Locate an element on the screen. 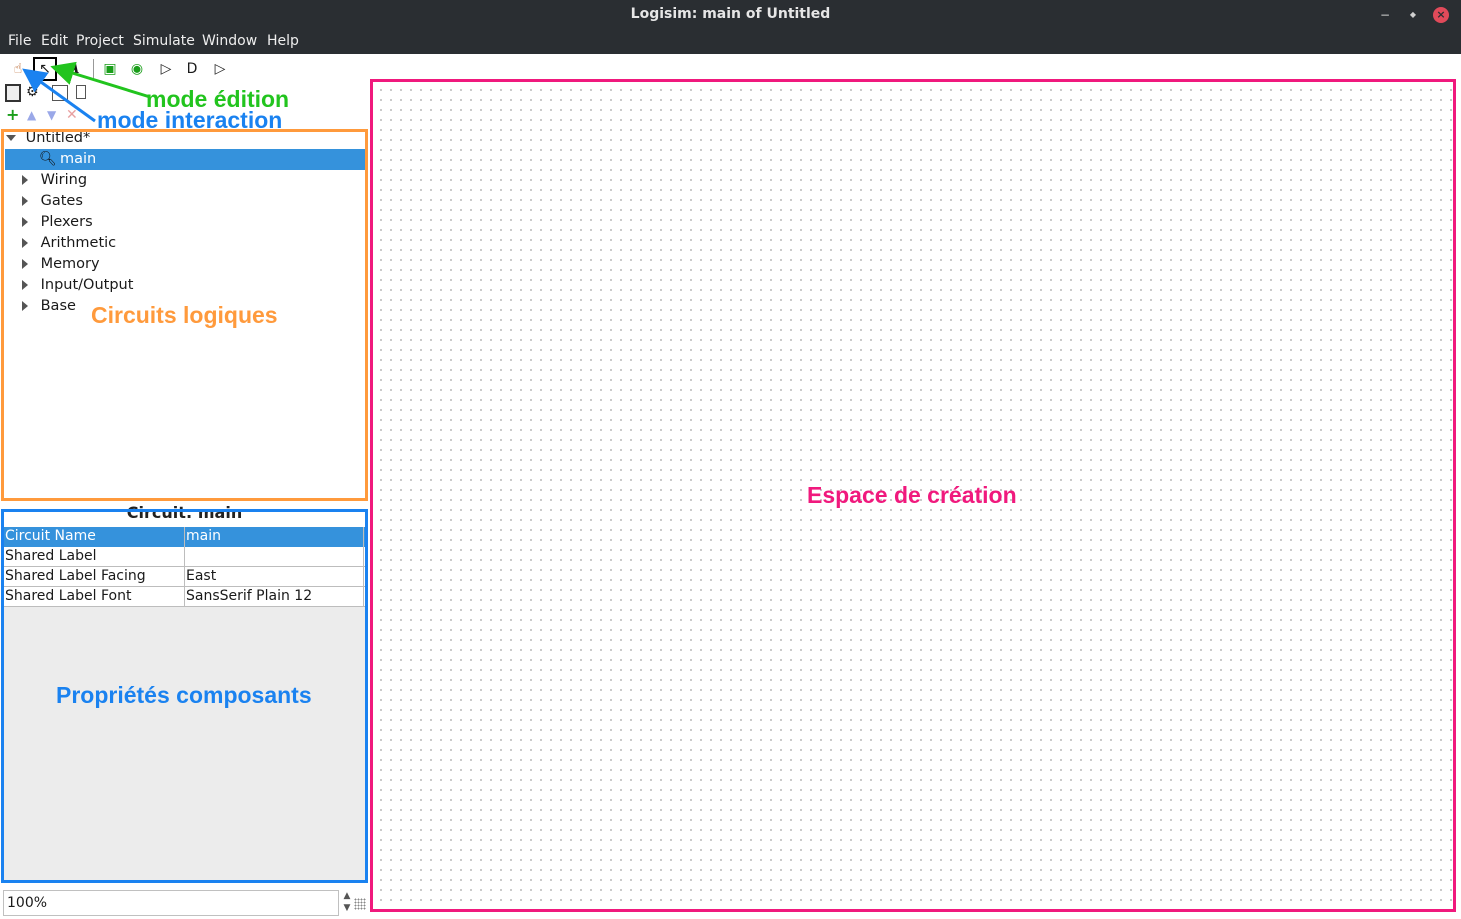  annotation-mode-interaction: mode interaction is located at coordinates (190, 120).